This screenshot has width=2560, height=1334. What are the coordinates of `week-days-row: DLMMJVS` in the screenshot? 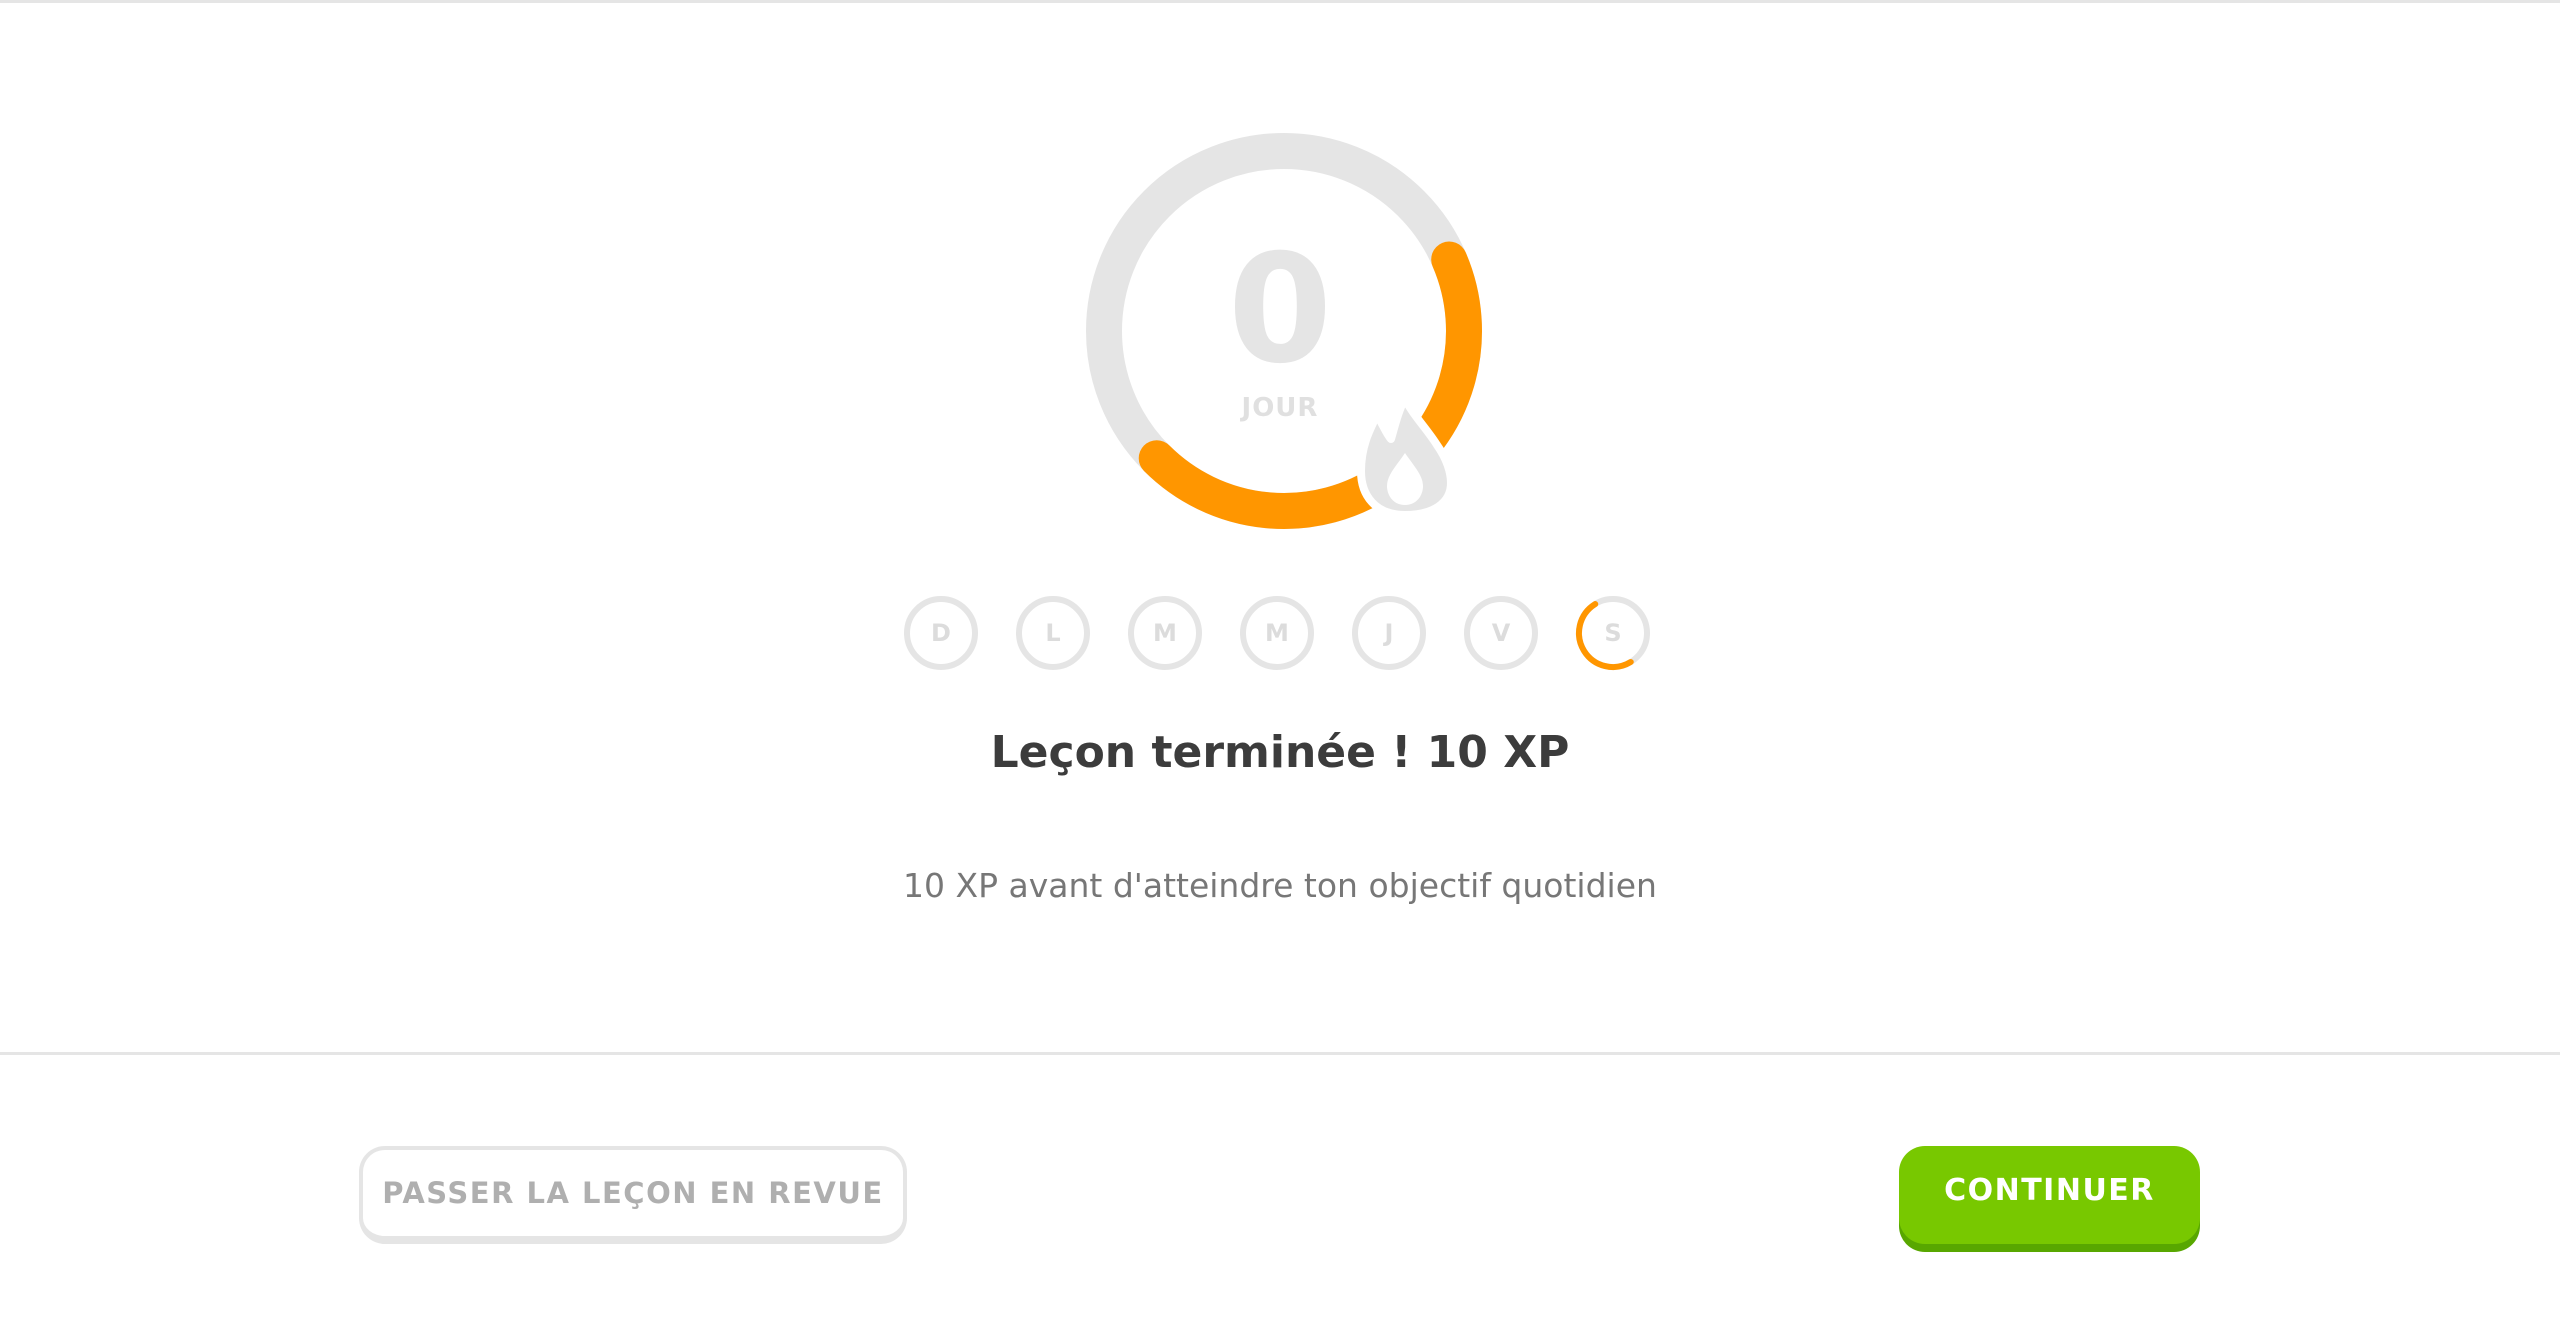 It's located at (1285, 633).